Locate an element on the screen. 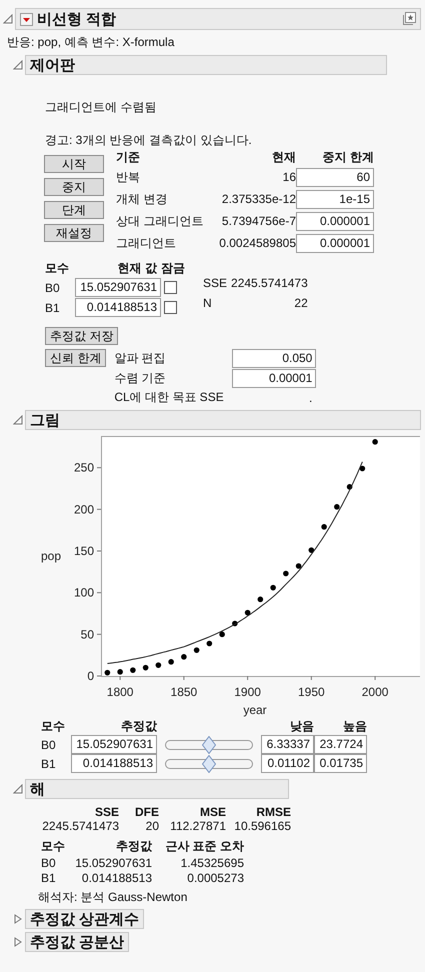 The height and width of the screenshot is (972, 425). low-field: 0.01102 is located at coordinates (287, 763).